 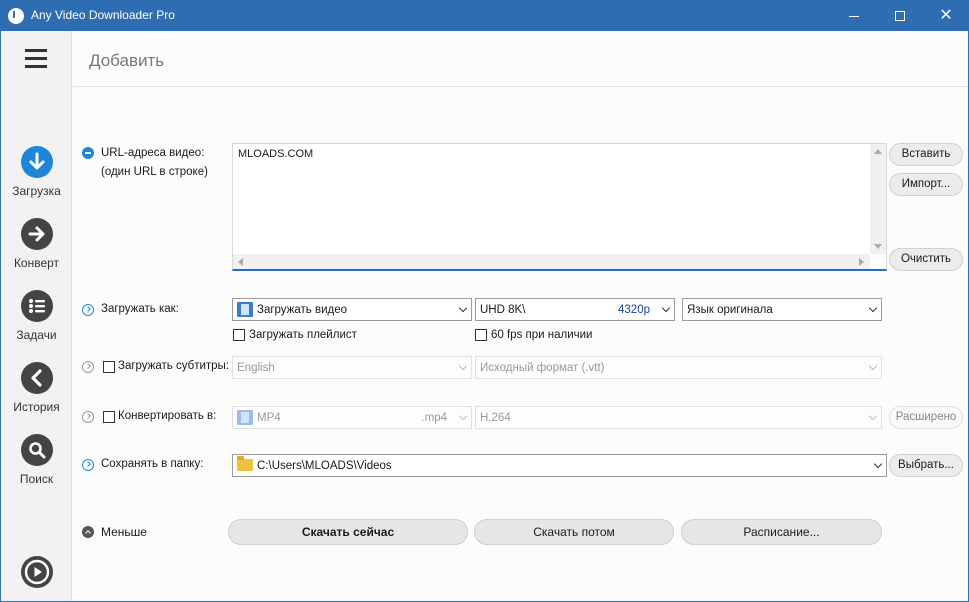 I want to click on language-value: Язык оригинала, so click(x=730, y=310).